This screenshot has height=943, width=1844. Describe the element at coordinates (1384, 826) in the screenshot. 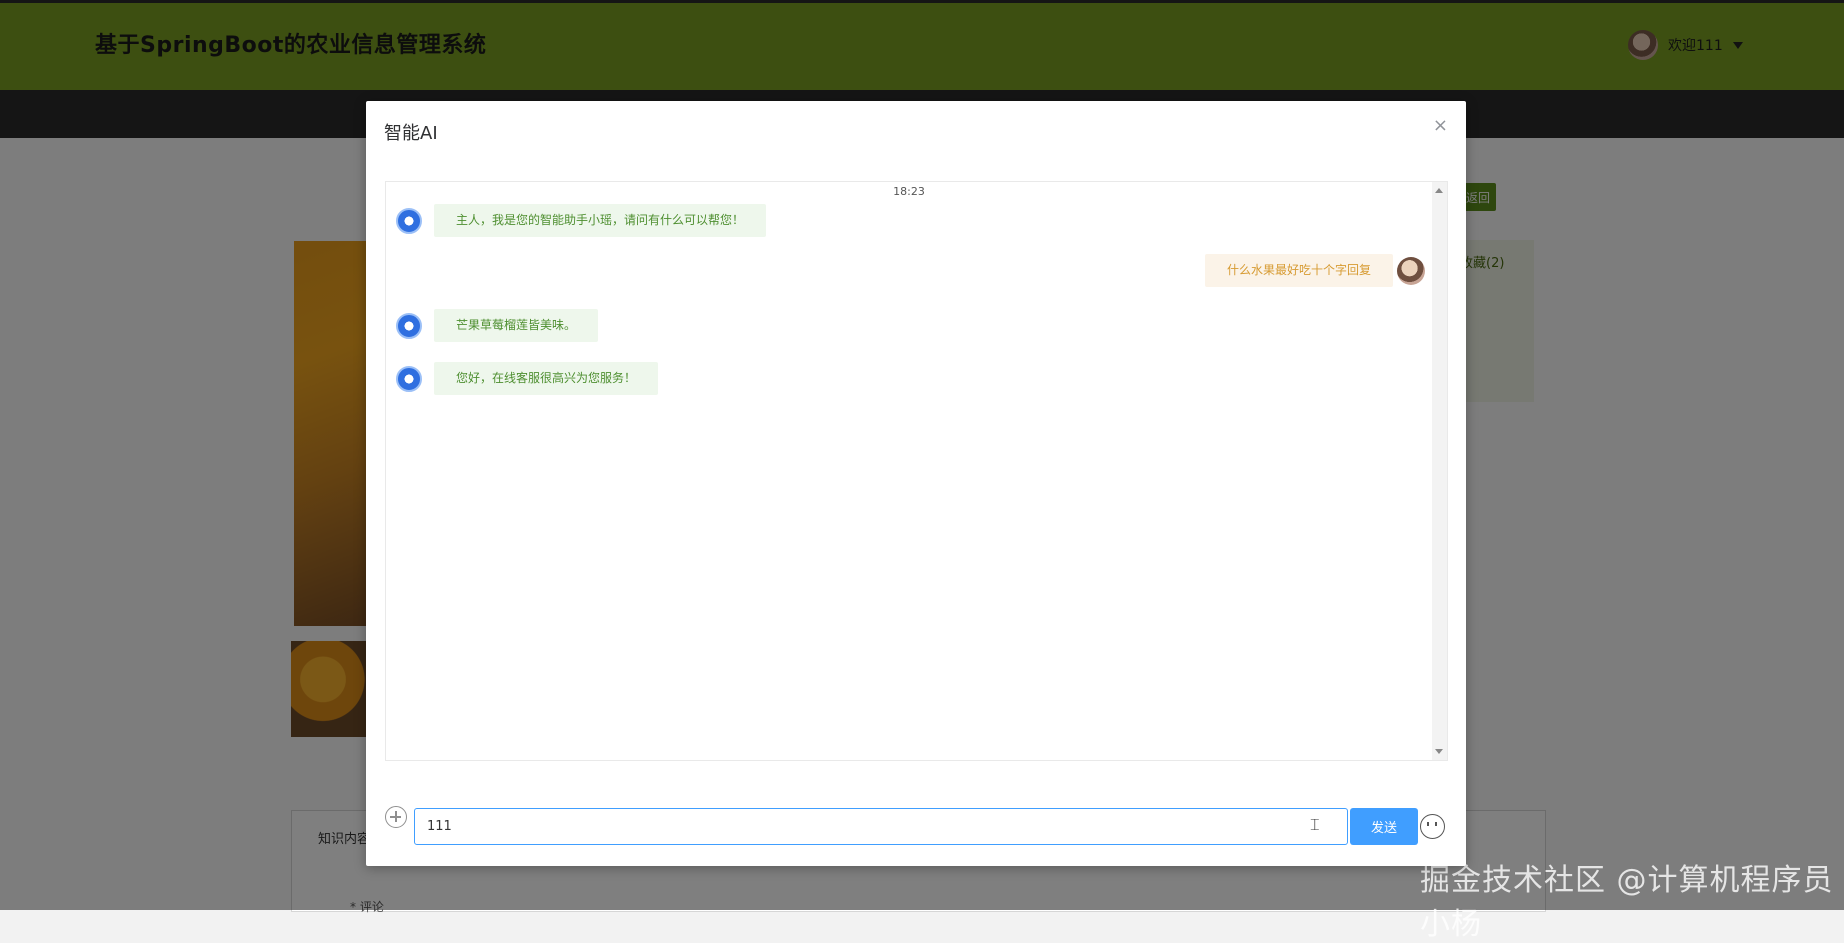

I see `send-button: 发送` at that location.